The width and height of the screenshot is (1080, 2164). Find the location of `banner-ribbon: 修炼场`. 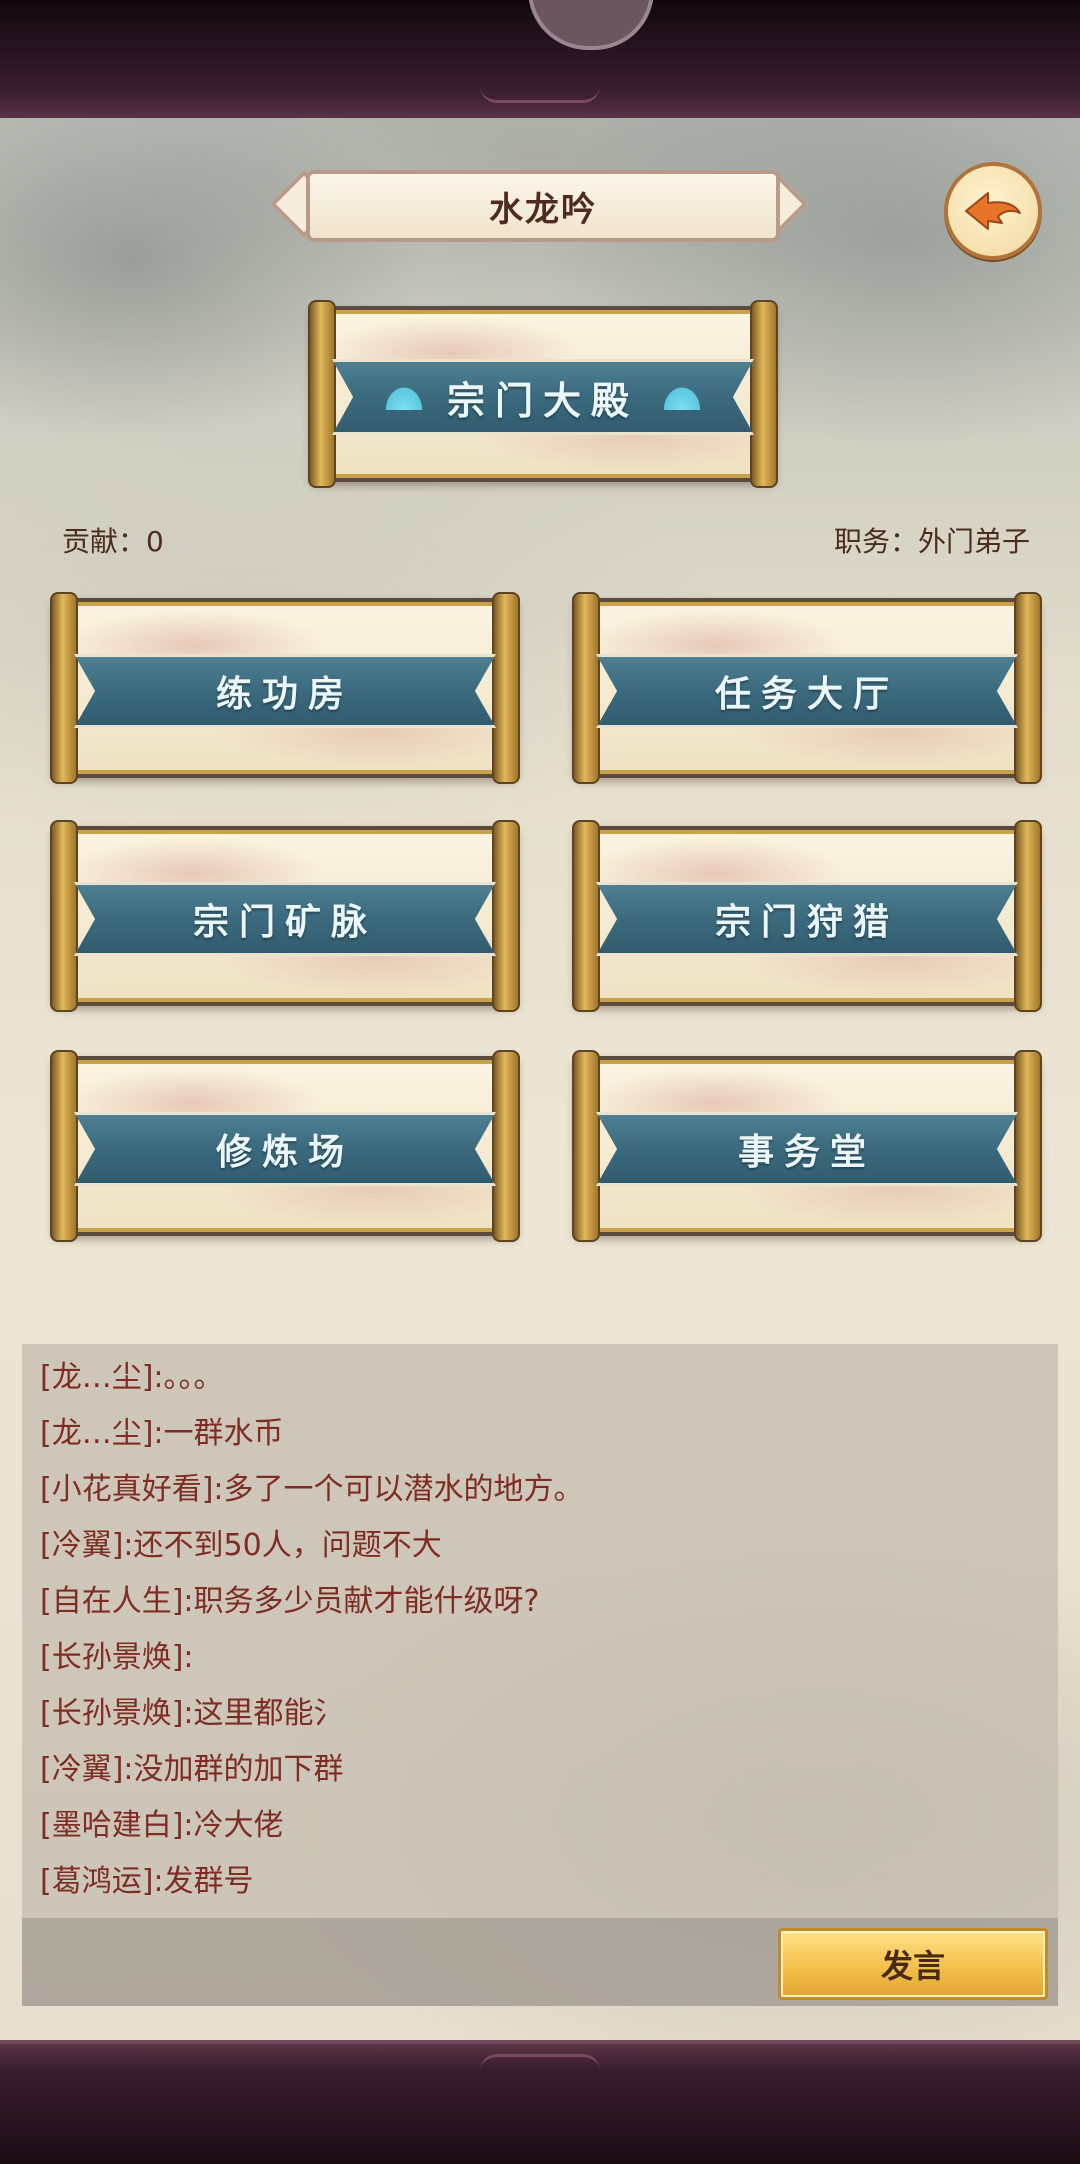

banner-ribbon: 修炼场 is located at coordinates (285, 1149).